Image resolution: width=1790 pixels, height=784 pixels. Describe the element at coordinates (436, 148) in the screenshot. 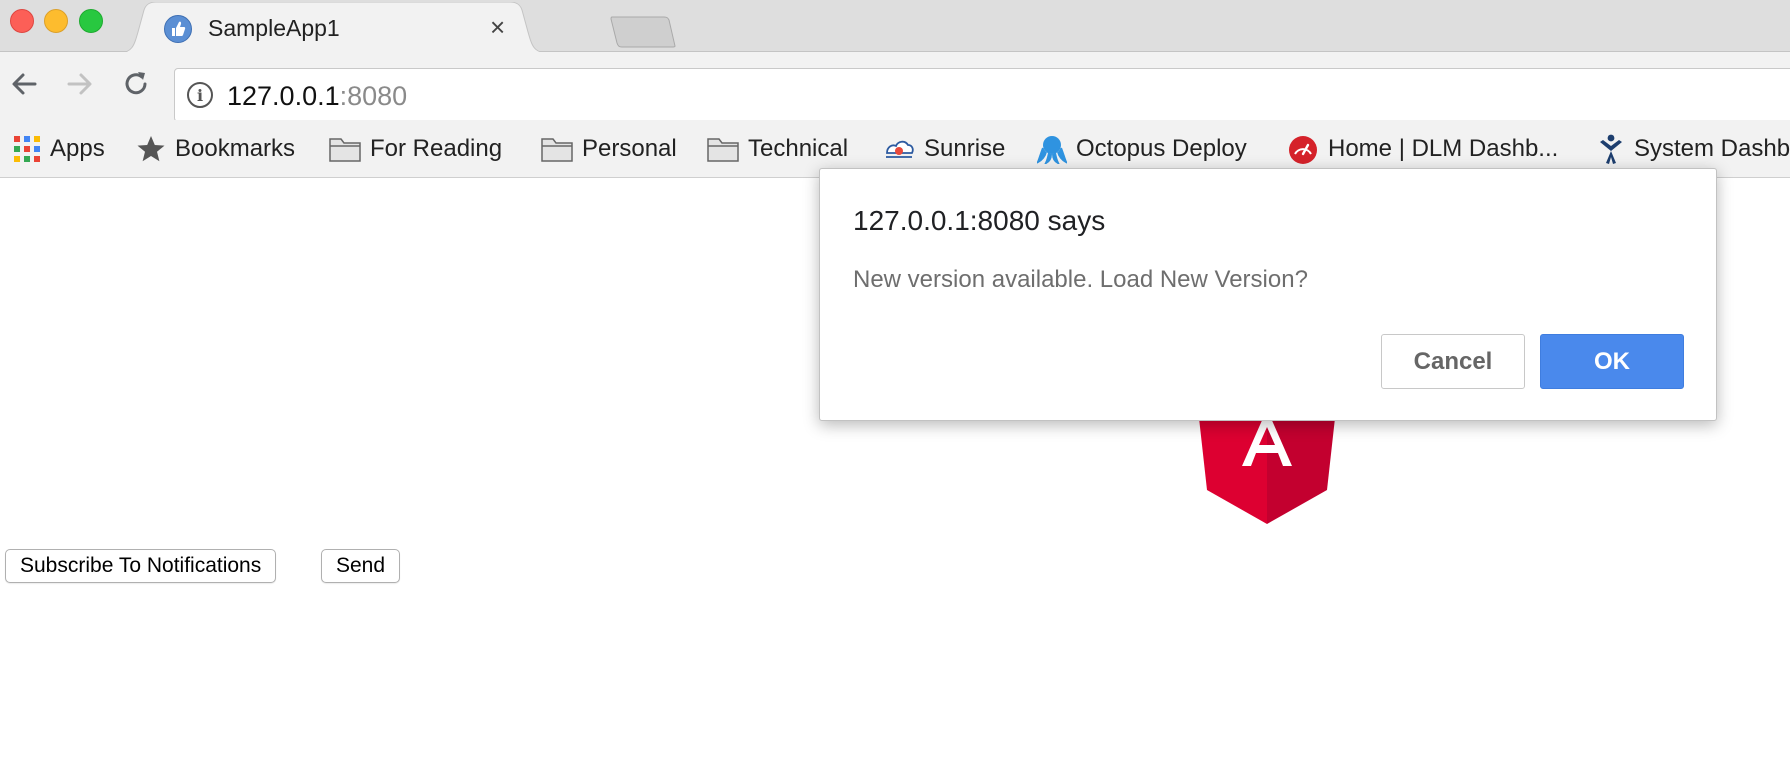

I see `bookmark-label: For Reading` at that location.